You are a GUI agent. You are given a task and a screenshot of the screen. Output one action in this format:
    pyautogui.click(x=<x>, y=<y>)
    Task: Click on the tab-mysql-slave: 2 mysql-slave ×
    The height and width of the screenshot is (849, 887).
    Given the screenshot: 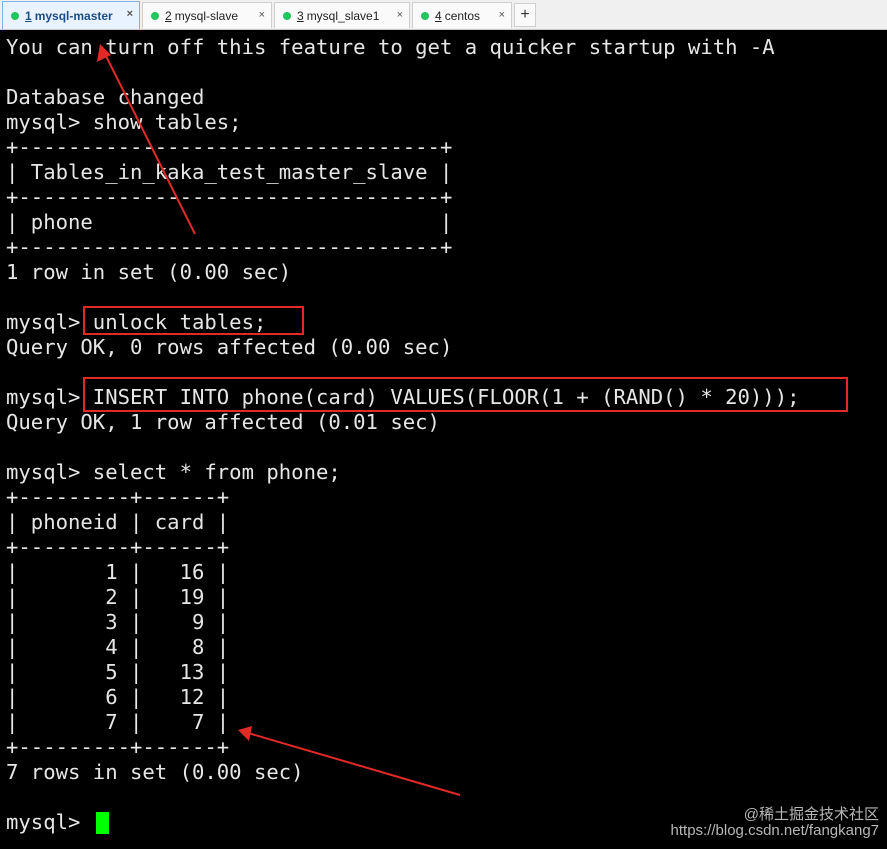 What is the action you would take?
    pyautogui.click(x=207, y=15)
    